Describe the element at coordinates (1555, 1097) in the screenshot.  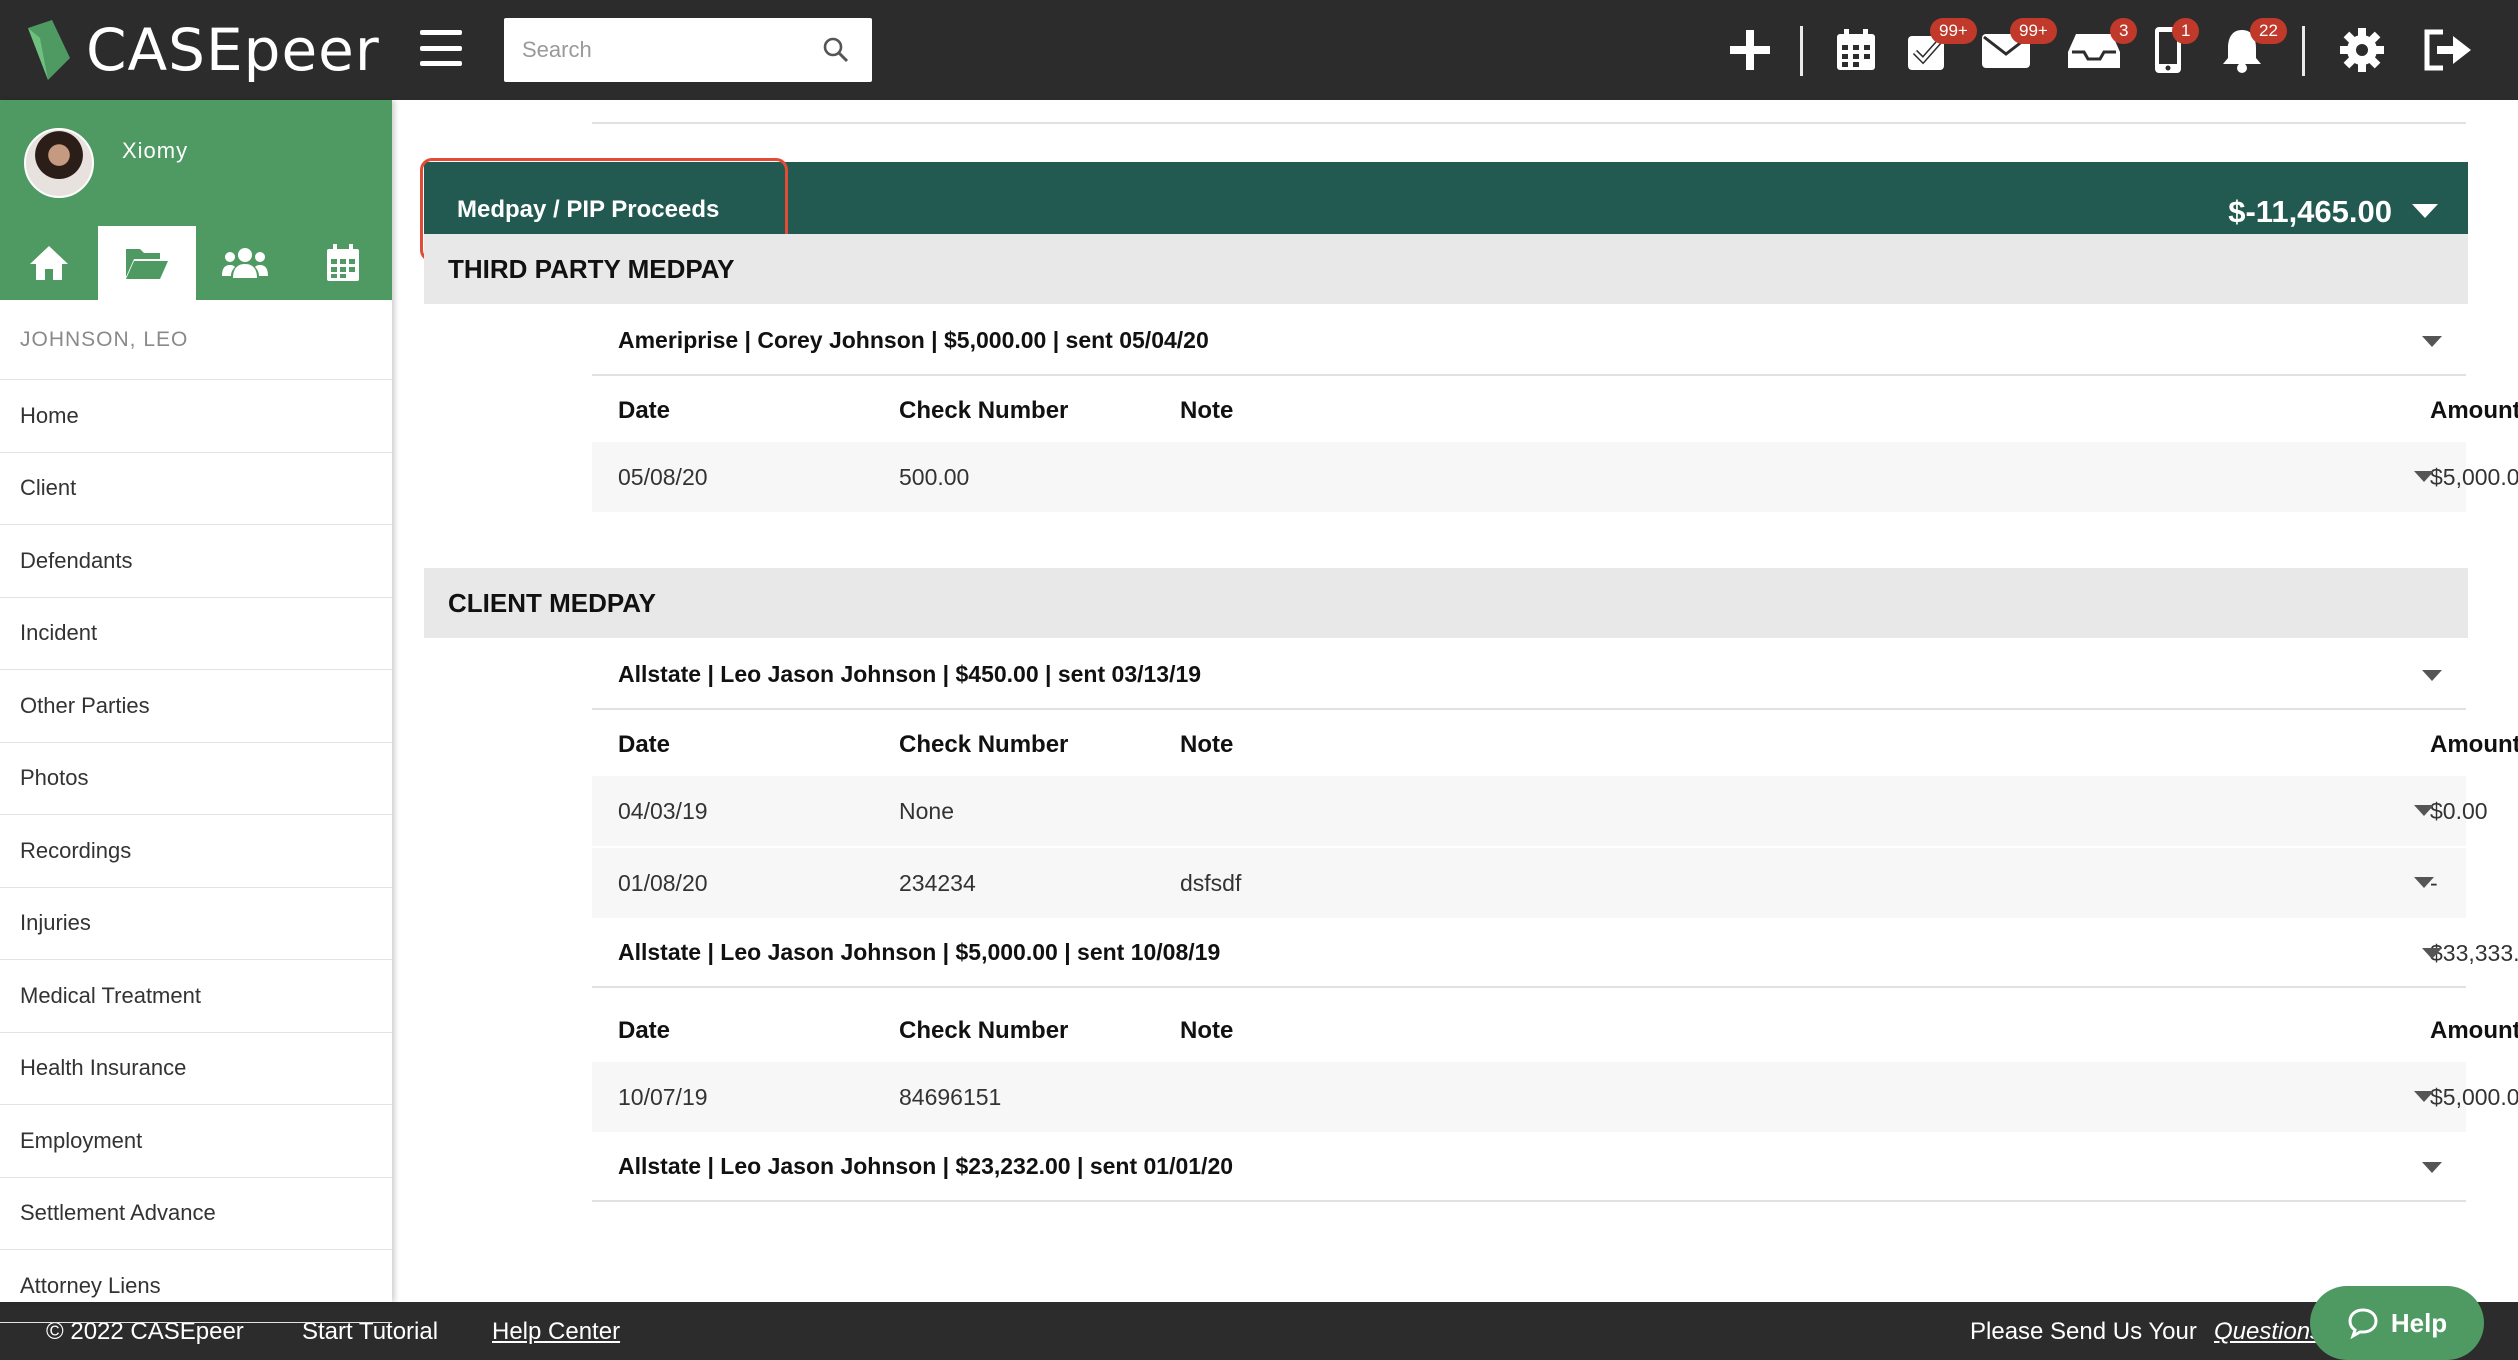
I see `table-row: 10/07/19 84696151 $5,000.00` at that location.